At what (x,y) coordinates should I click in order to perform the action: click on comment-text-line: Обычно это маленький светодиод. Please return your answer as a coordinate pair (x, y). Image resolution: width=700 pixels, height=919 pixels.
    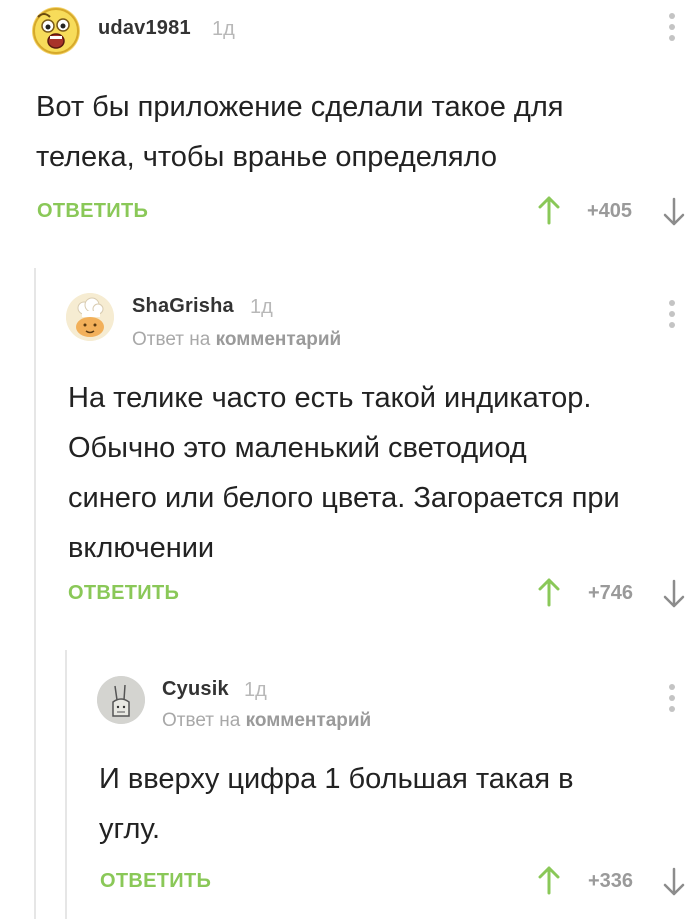
    Looking at the image, I should click on (297, 448).